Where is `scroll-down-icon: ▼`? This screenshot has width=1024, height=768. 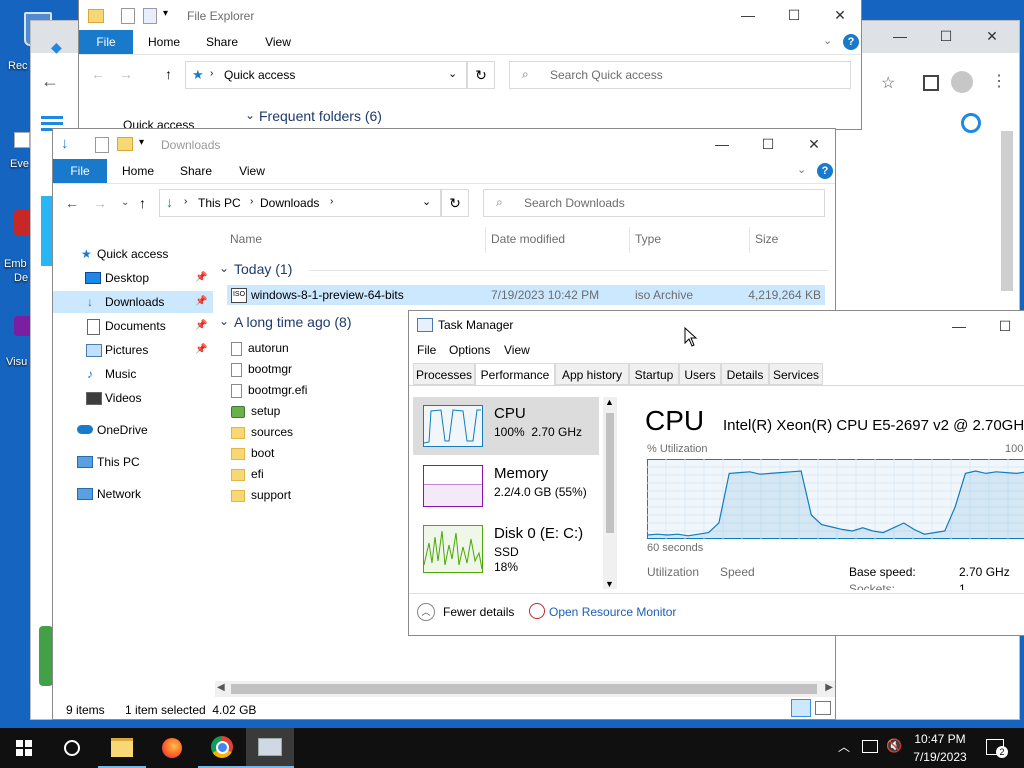 scroll-down-icon: ▼ is located at coordinates (609, 584).